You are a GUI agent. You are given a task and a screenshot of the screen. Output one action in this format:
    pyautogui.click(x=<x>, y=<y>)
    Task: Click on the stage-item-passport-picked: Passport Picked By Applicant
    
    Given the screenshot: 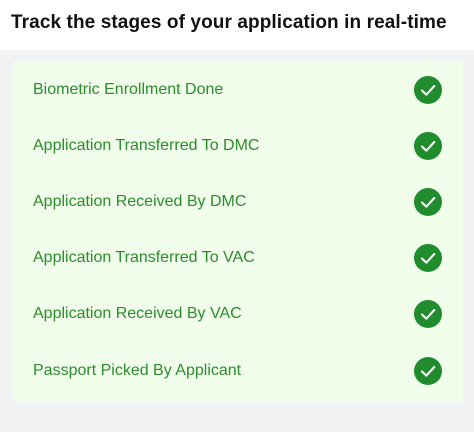 What is the action you would take?
    pyautogui.click(x=238, y=371)
    